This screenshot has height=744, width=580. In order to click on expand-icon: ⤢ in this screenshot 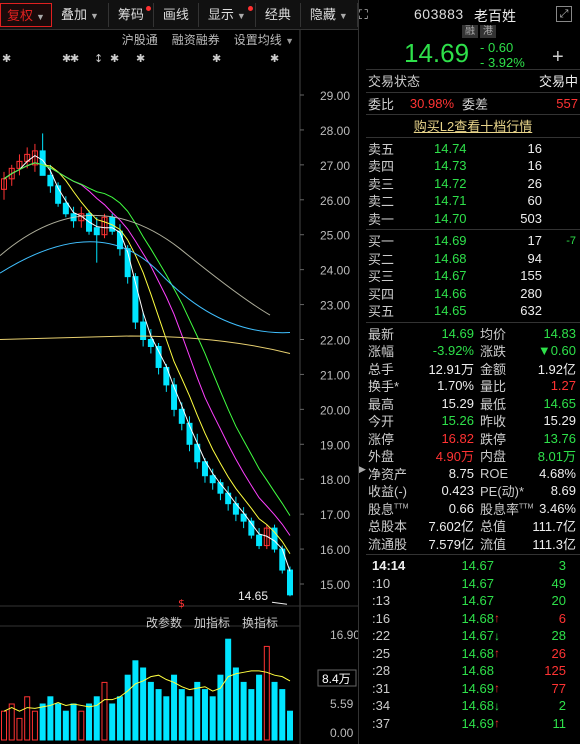, I will do `click(564, 14)`.